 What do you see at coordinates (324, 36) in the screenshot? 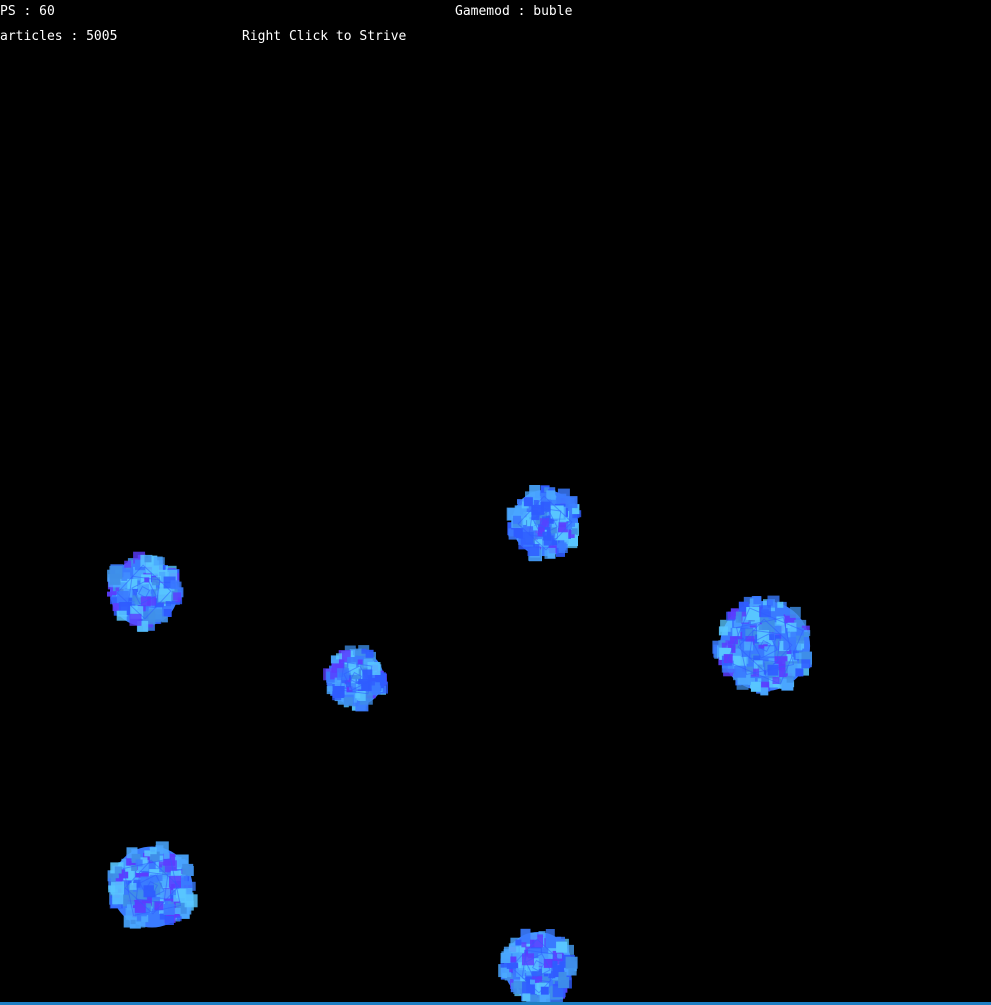
I see `controls-hint: Right Click to Strive` at bounding box center [324, 36].